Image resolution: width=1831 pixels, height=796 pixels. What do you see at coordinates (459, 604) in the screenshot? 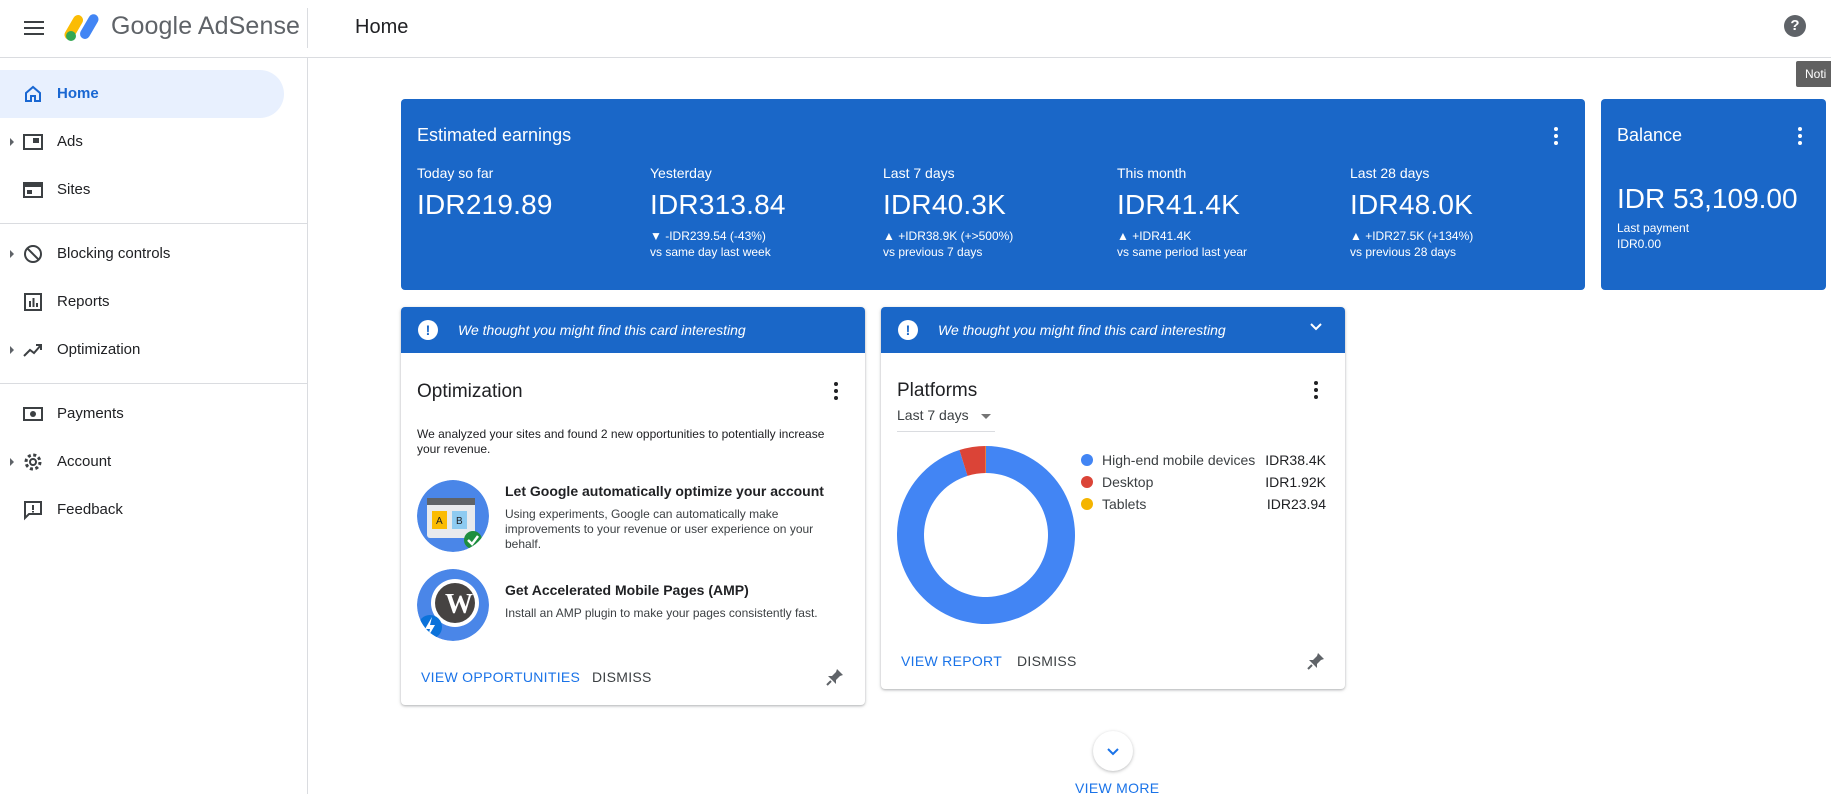
I see `svg-text: W` at bounding box center [459, 604].